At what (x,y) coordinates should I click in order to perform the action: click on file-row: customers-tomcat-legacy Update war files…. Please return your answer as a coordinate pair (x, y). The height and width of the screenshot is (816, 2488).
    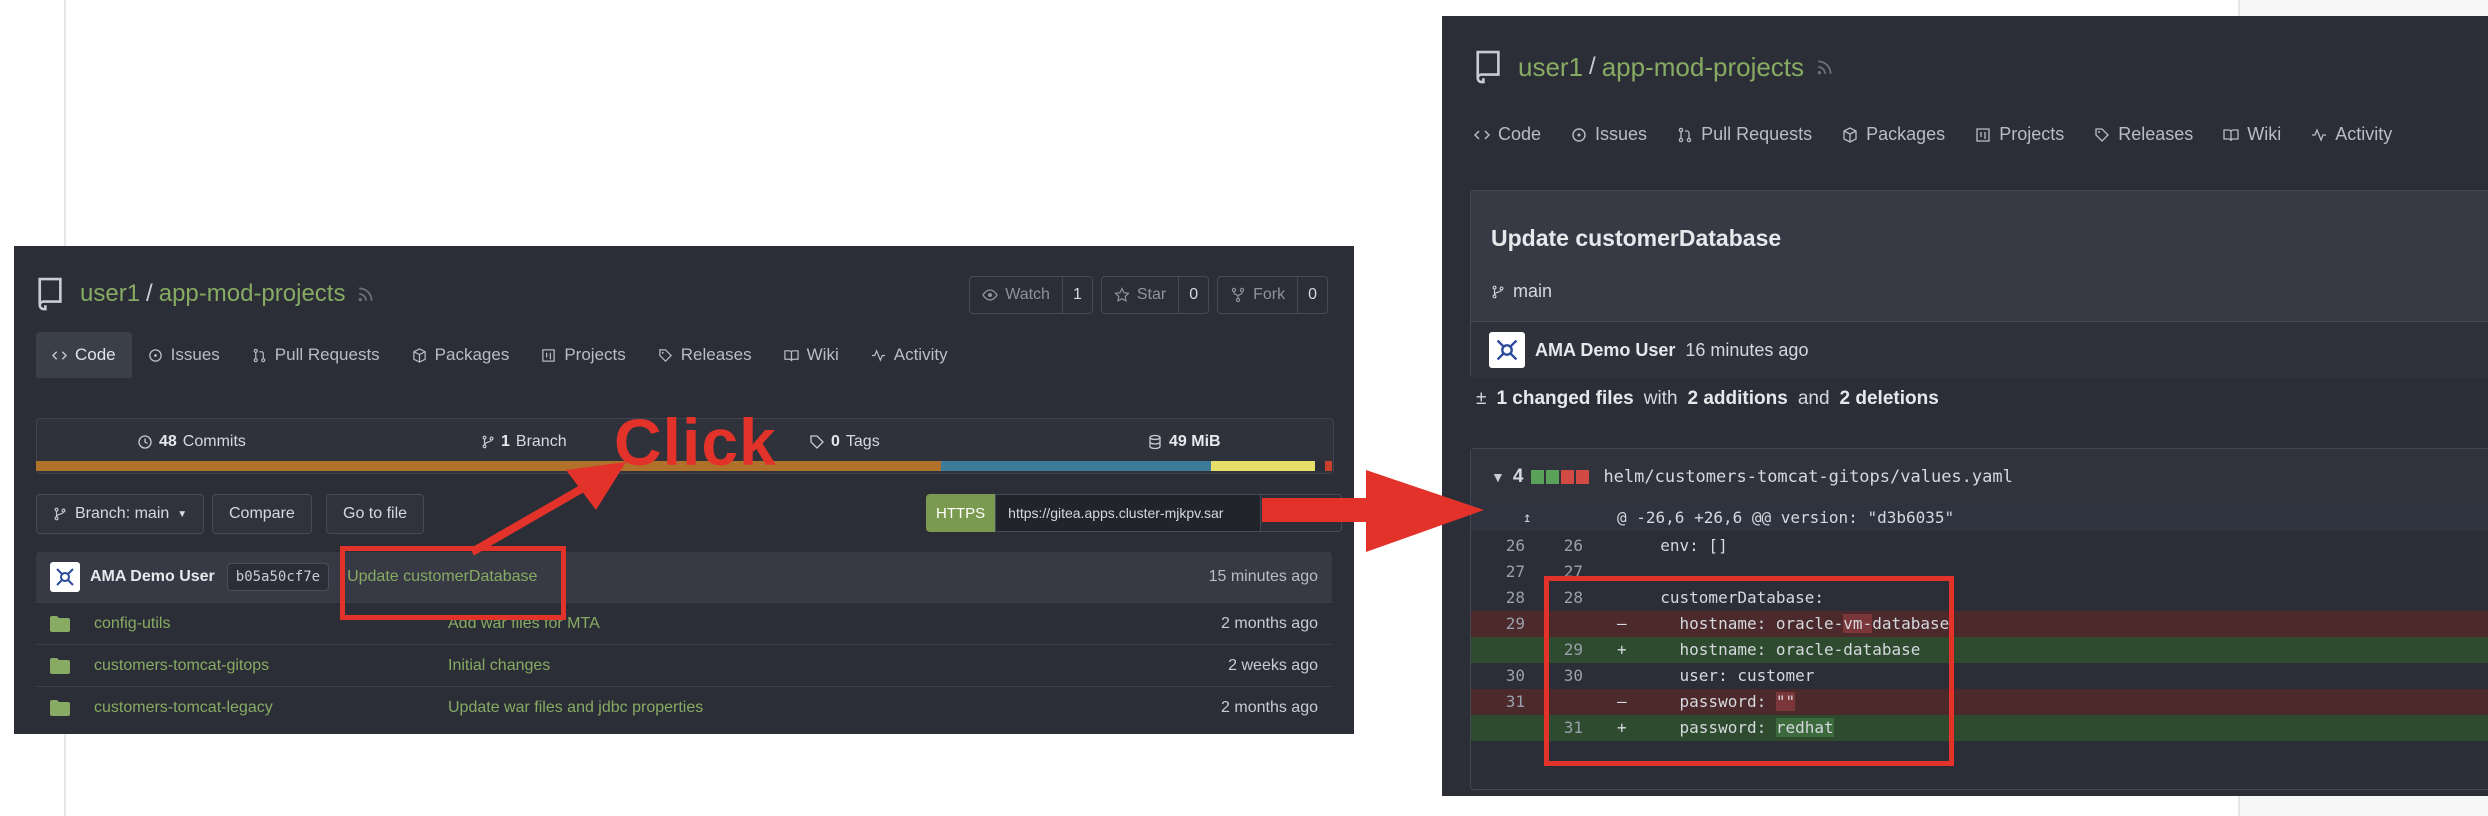
    Looking at the image, I should click on (684, 707).